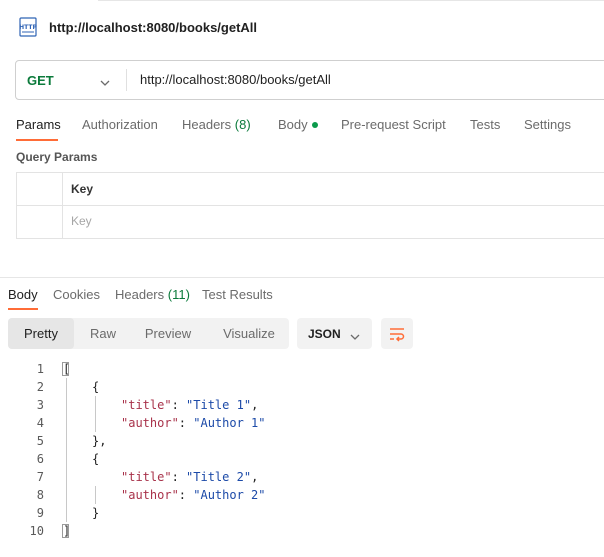  I want to click on code-text: }, so click(95, 513).